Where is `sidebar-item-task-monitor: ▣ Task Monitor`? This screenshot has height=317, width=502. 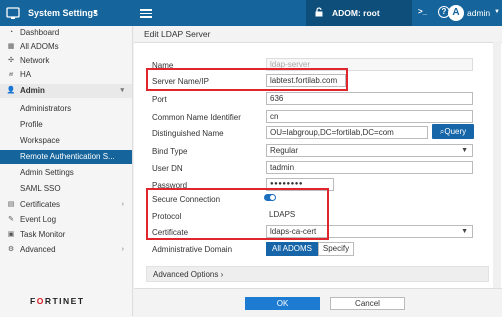 sidebar-item-task-monitor: ▣ Task Monitor is located at coordinates (66, 235).